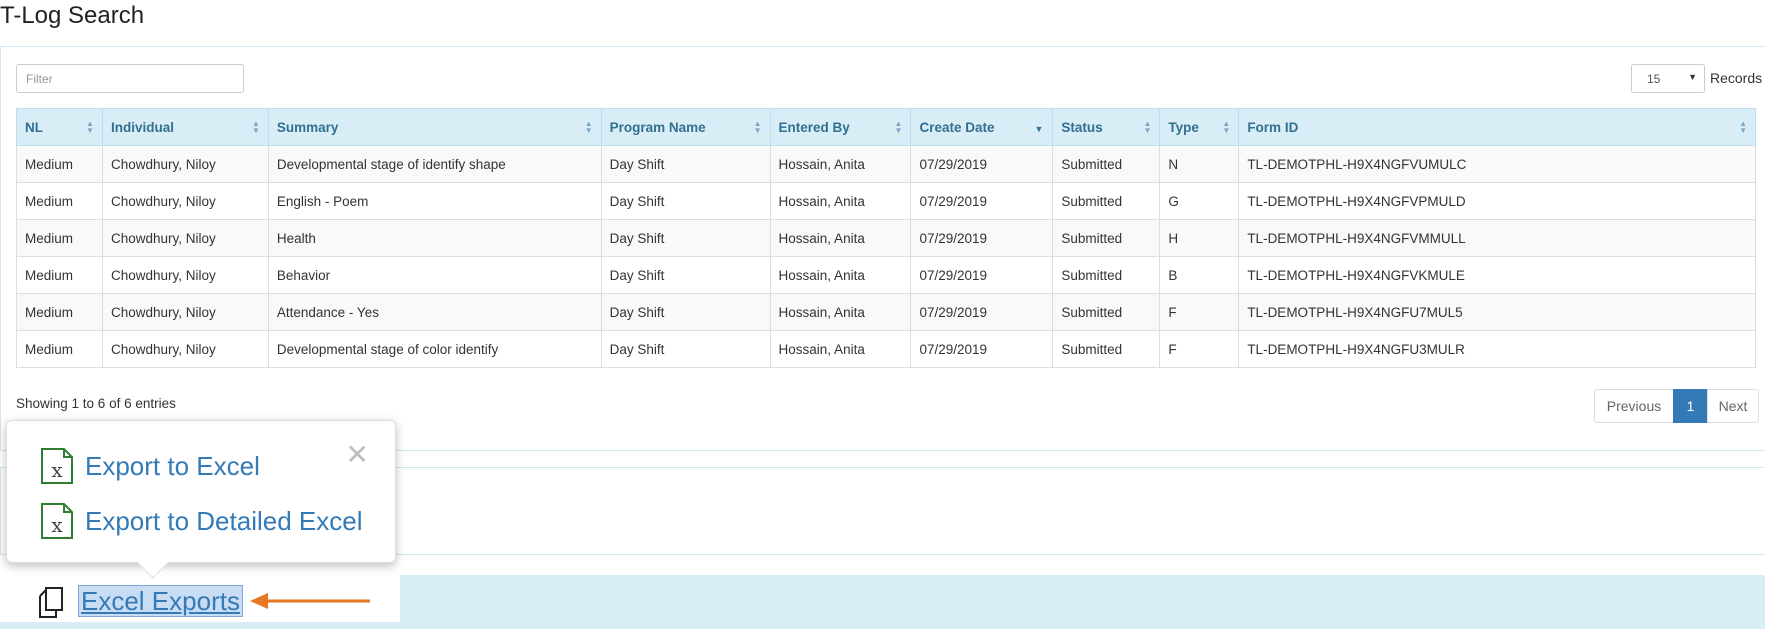  Describe the element at coordinates (185, 127) in the screenshot. I see `column-header-individual: Individual ▲ ▼` at that location.